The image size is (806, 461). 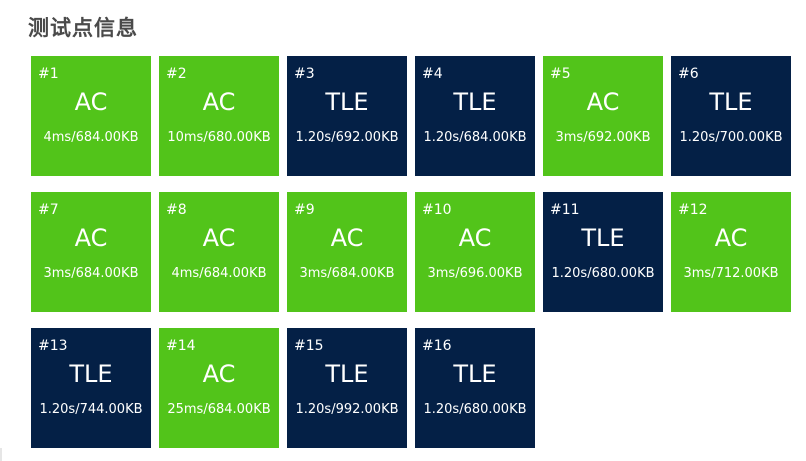 What do you see at coordinates (48, 210) in the screenshot?
I see `testcase-number: #7` at bounding box center [48, 210].